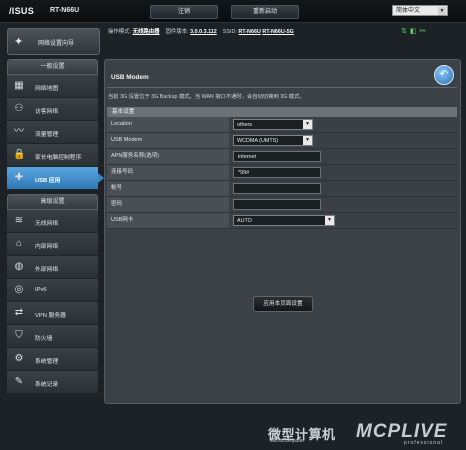 The height and width of the screenshot is (450, 466). Describe the element at coordinates (168, 124) in the screenshot. I see `location-label: Location` at that location.